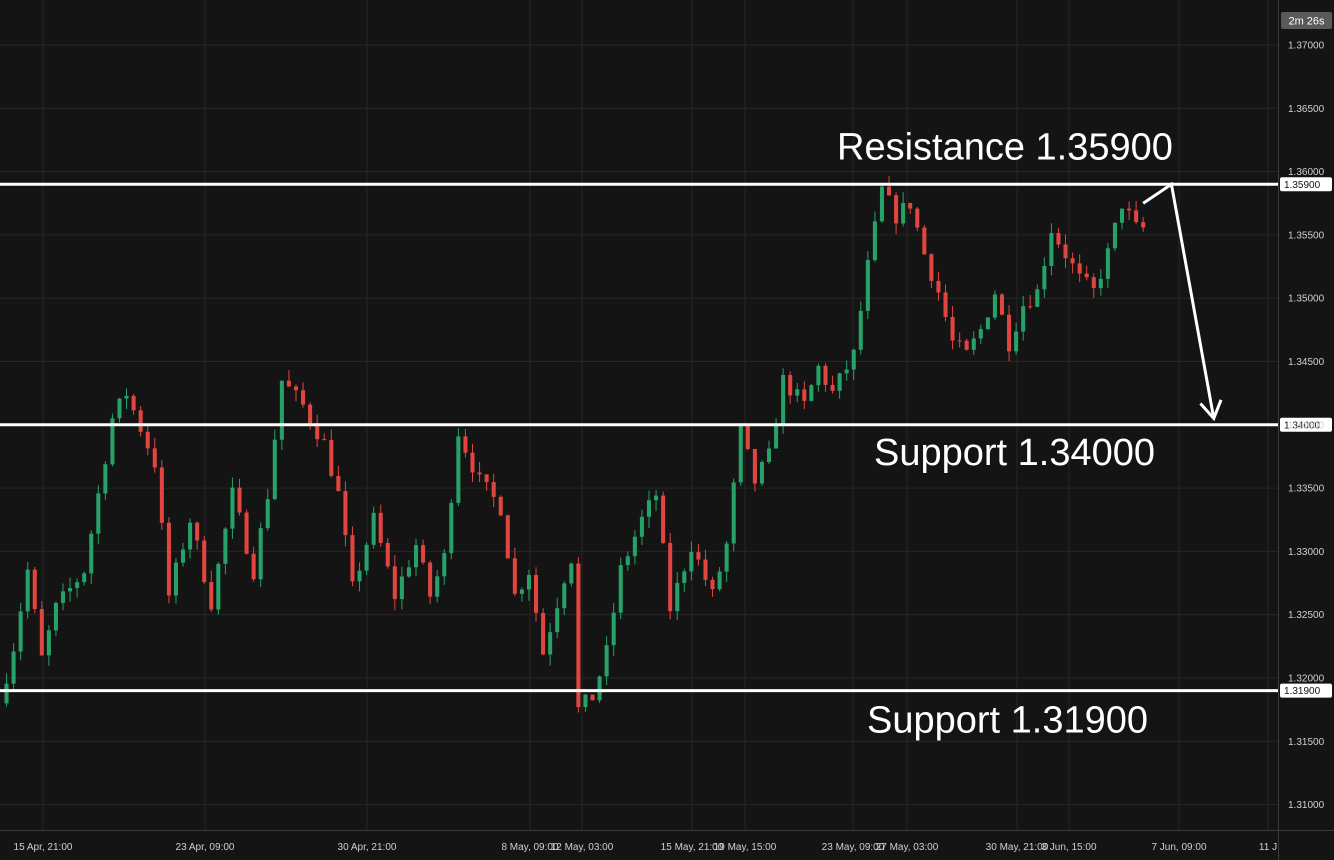 The image size is (1334, 860). Describe the element at coordinates (1017, 847) in the screenshot. I see `time-tick-label: 30 May, 21:00` at that location.